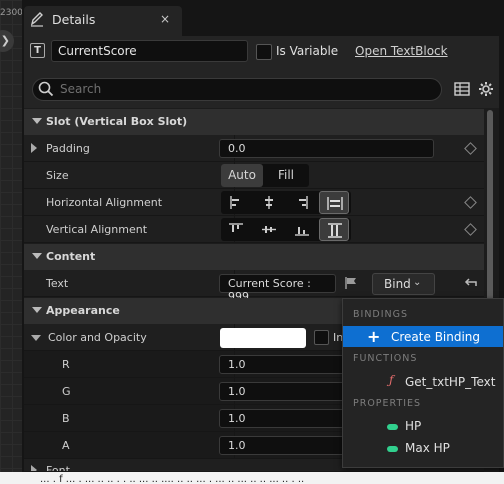  What do you see at coordinates (37, 50) in the screenshot?
I see `text-widget-icon: T` at bounding box center [37, 50].